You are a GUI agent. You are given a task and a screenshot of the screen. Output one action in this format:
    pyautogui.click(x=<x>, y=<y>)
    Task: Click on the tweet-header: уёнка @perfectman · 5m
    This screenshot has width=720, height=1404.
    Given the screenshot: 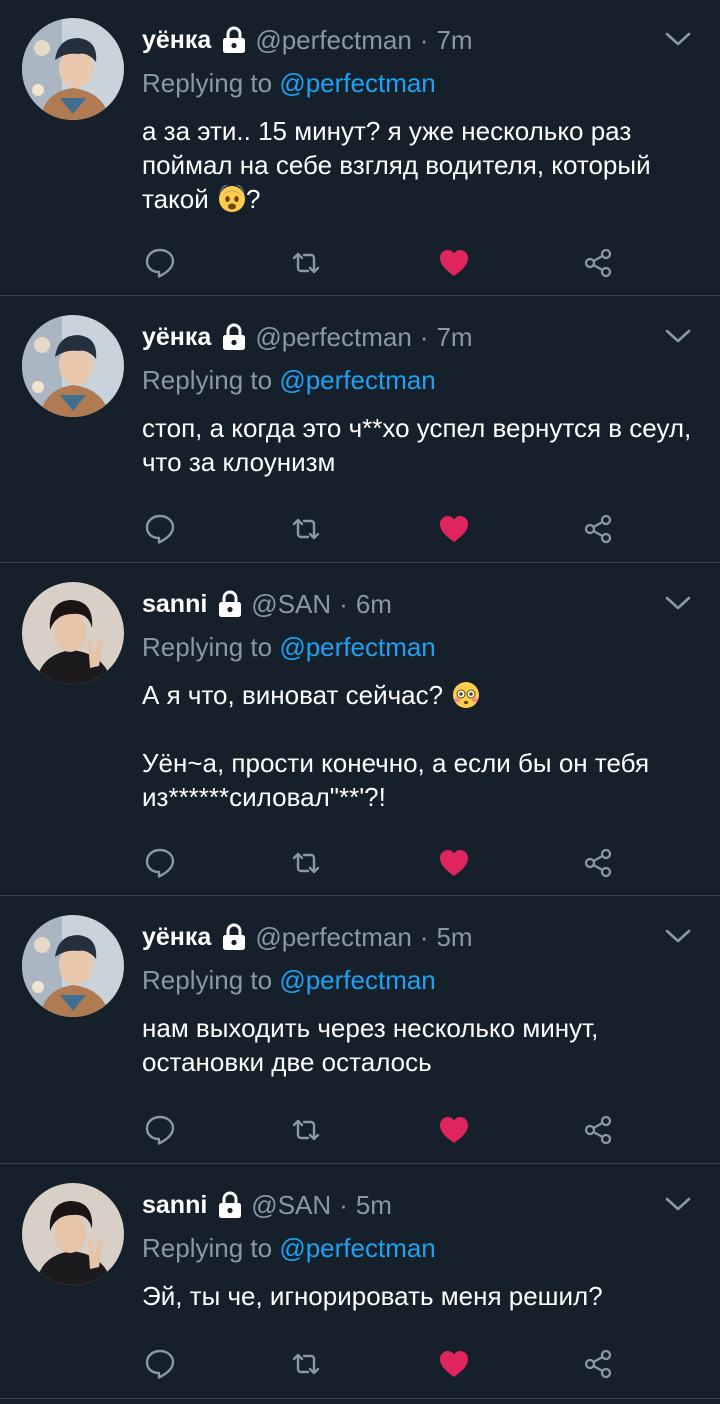 What is the action you would take?
    pyautogui.click(x=307, y=937)
    